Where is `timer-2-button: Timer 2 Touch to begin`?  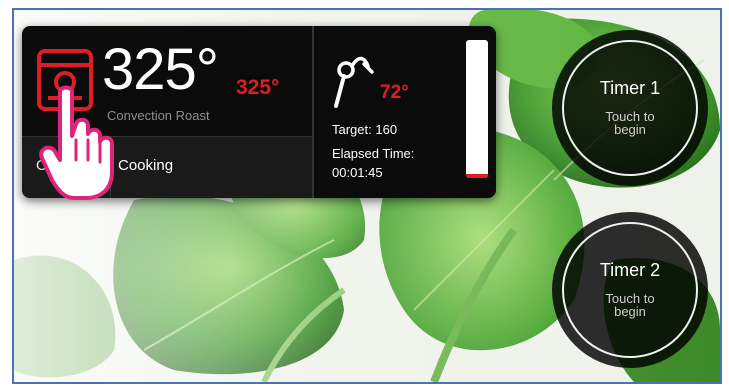
timer-2-button: Timer 2 Touch to begin is located at coordinates (630, 290).